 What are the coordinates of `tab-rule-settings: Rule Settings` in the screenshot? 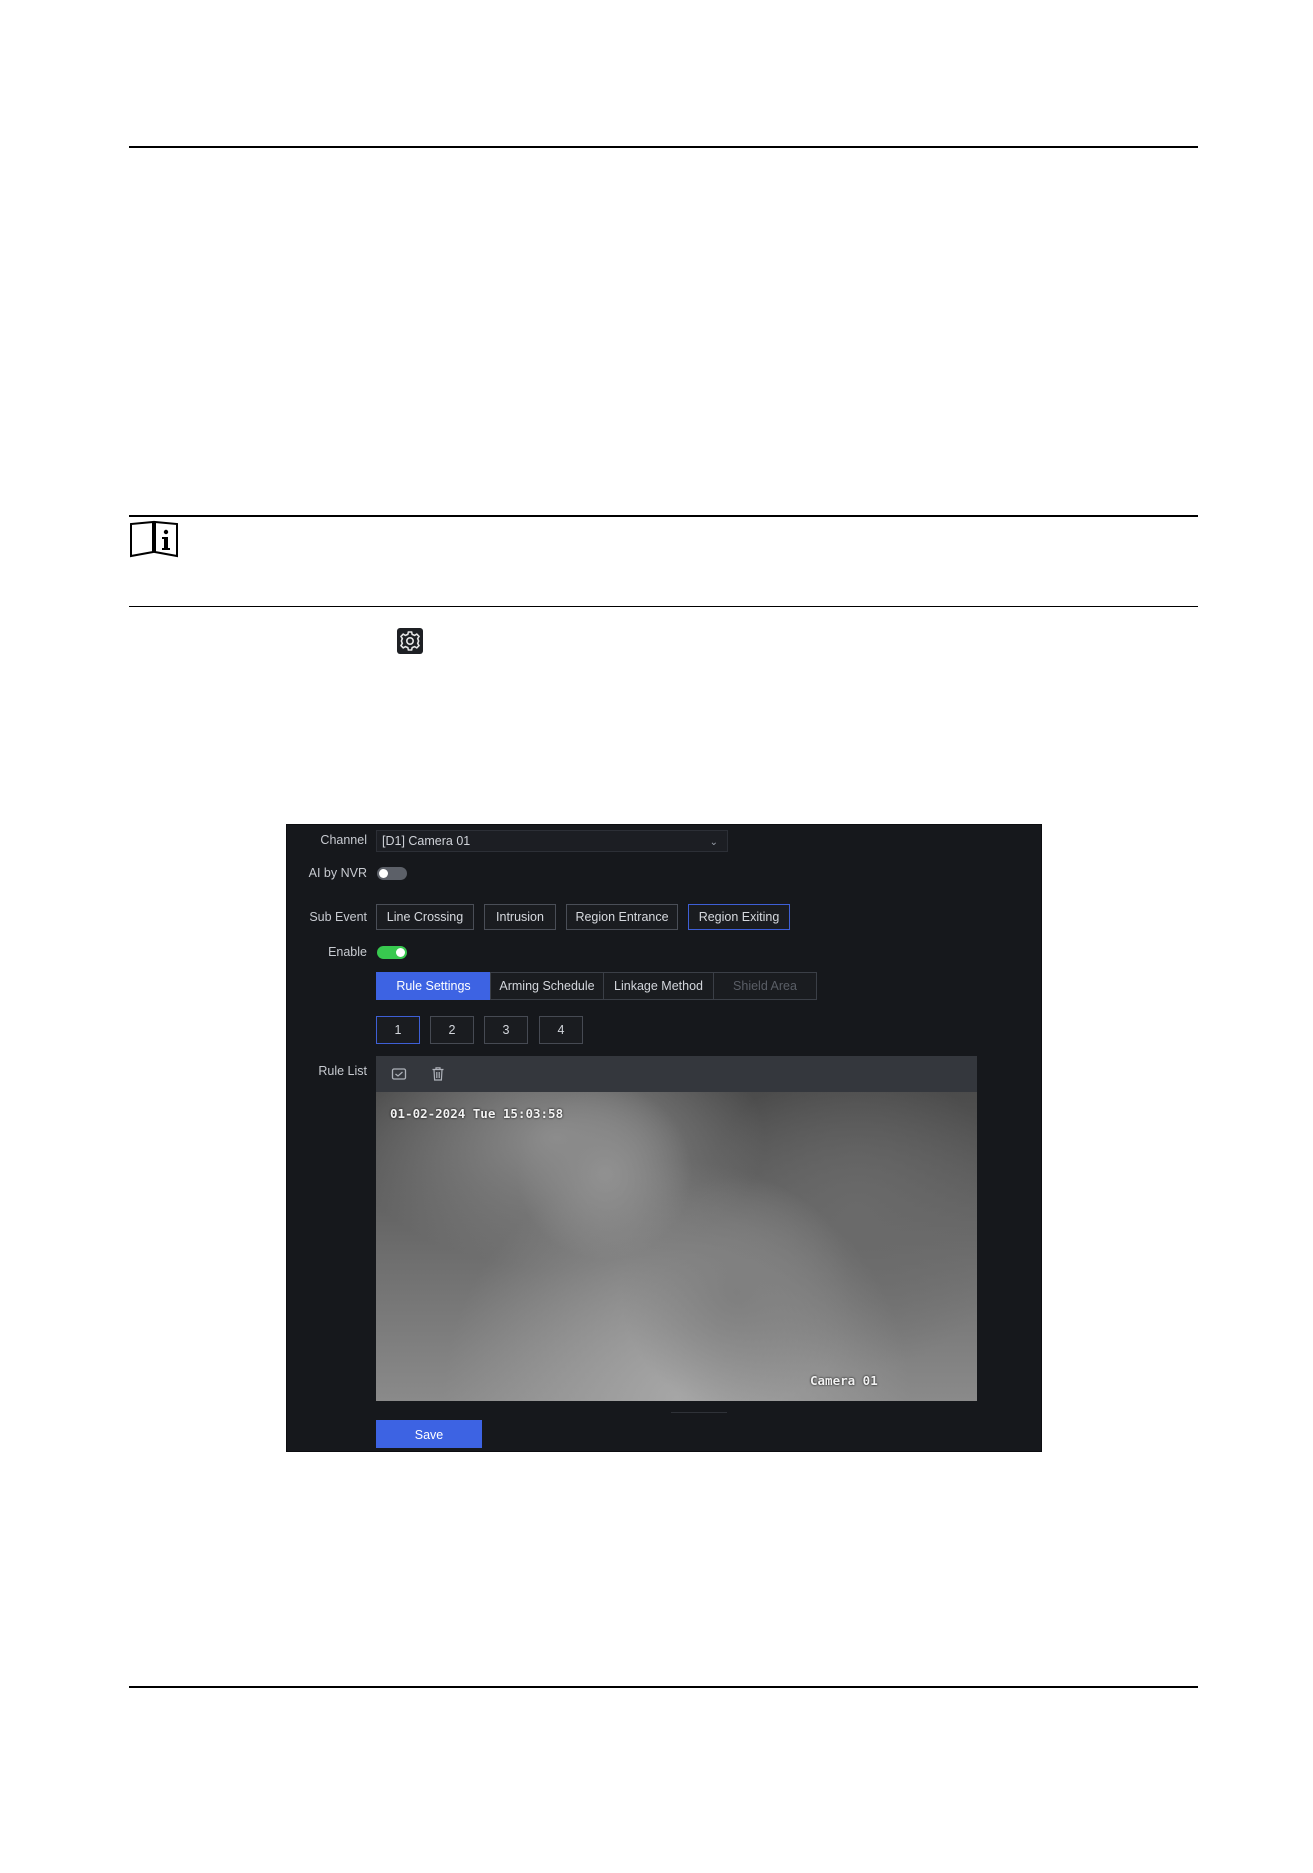 It's located at (433, 986).